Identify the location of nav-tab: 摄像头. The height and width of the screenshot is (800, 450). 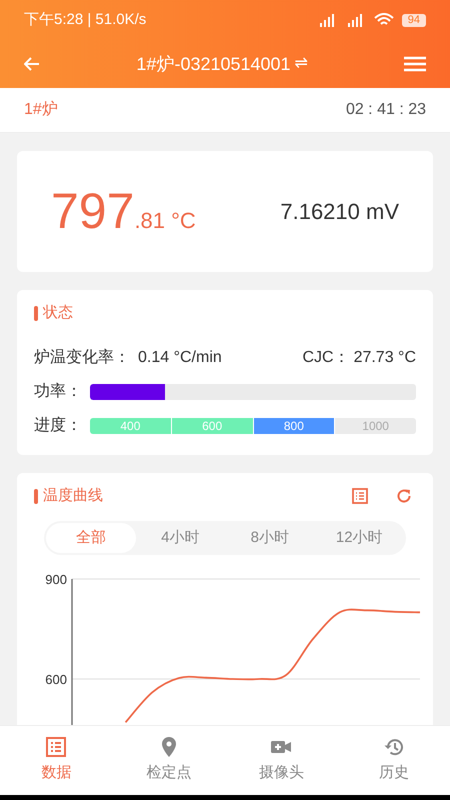
(281, 760).